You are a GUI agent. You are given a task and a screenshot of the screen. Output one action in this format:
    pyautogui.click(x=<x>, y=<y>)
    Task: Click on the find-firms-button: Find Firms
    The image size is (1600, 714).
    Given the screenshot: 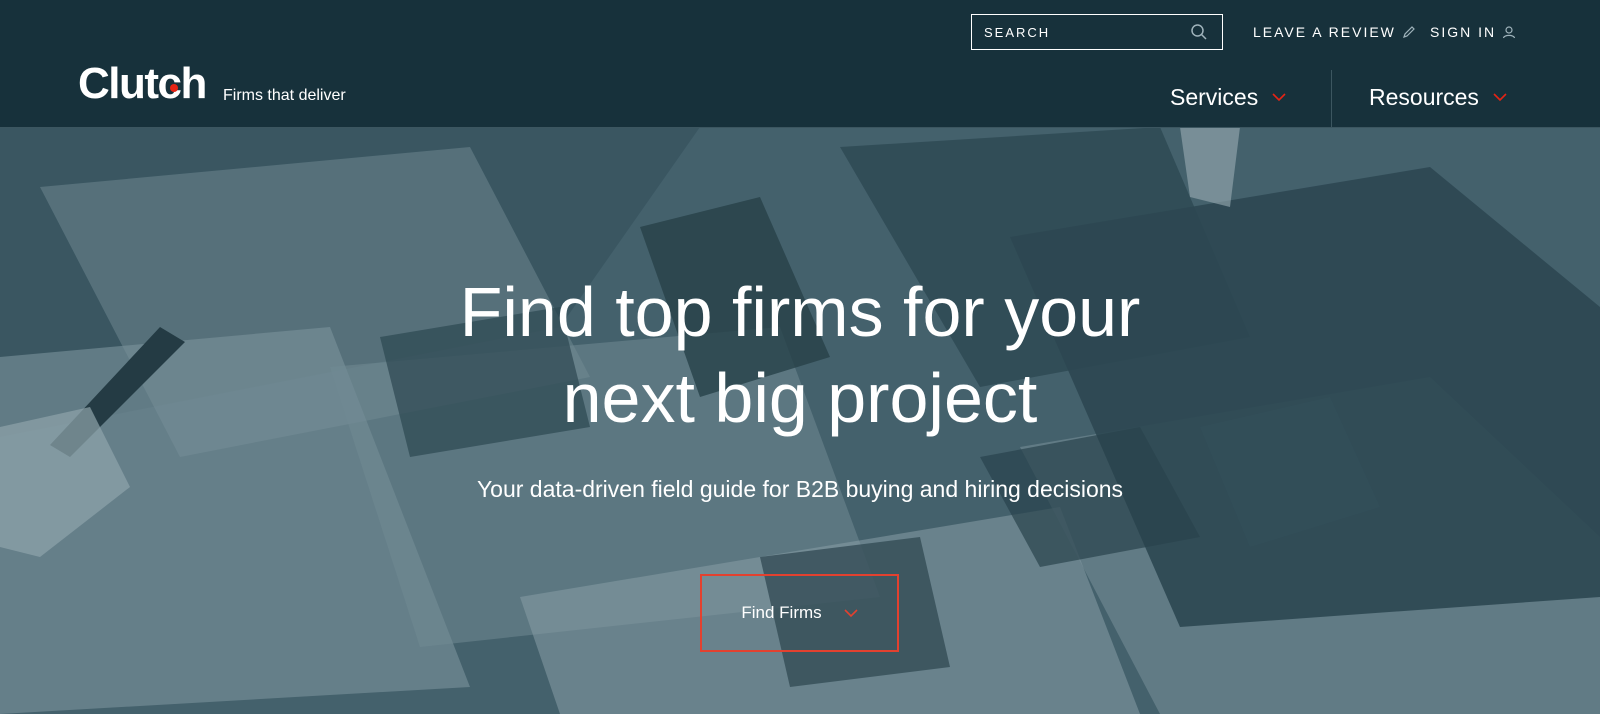 What is the action you would take?
    pyautogui.click(x=799, y=613)
    